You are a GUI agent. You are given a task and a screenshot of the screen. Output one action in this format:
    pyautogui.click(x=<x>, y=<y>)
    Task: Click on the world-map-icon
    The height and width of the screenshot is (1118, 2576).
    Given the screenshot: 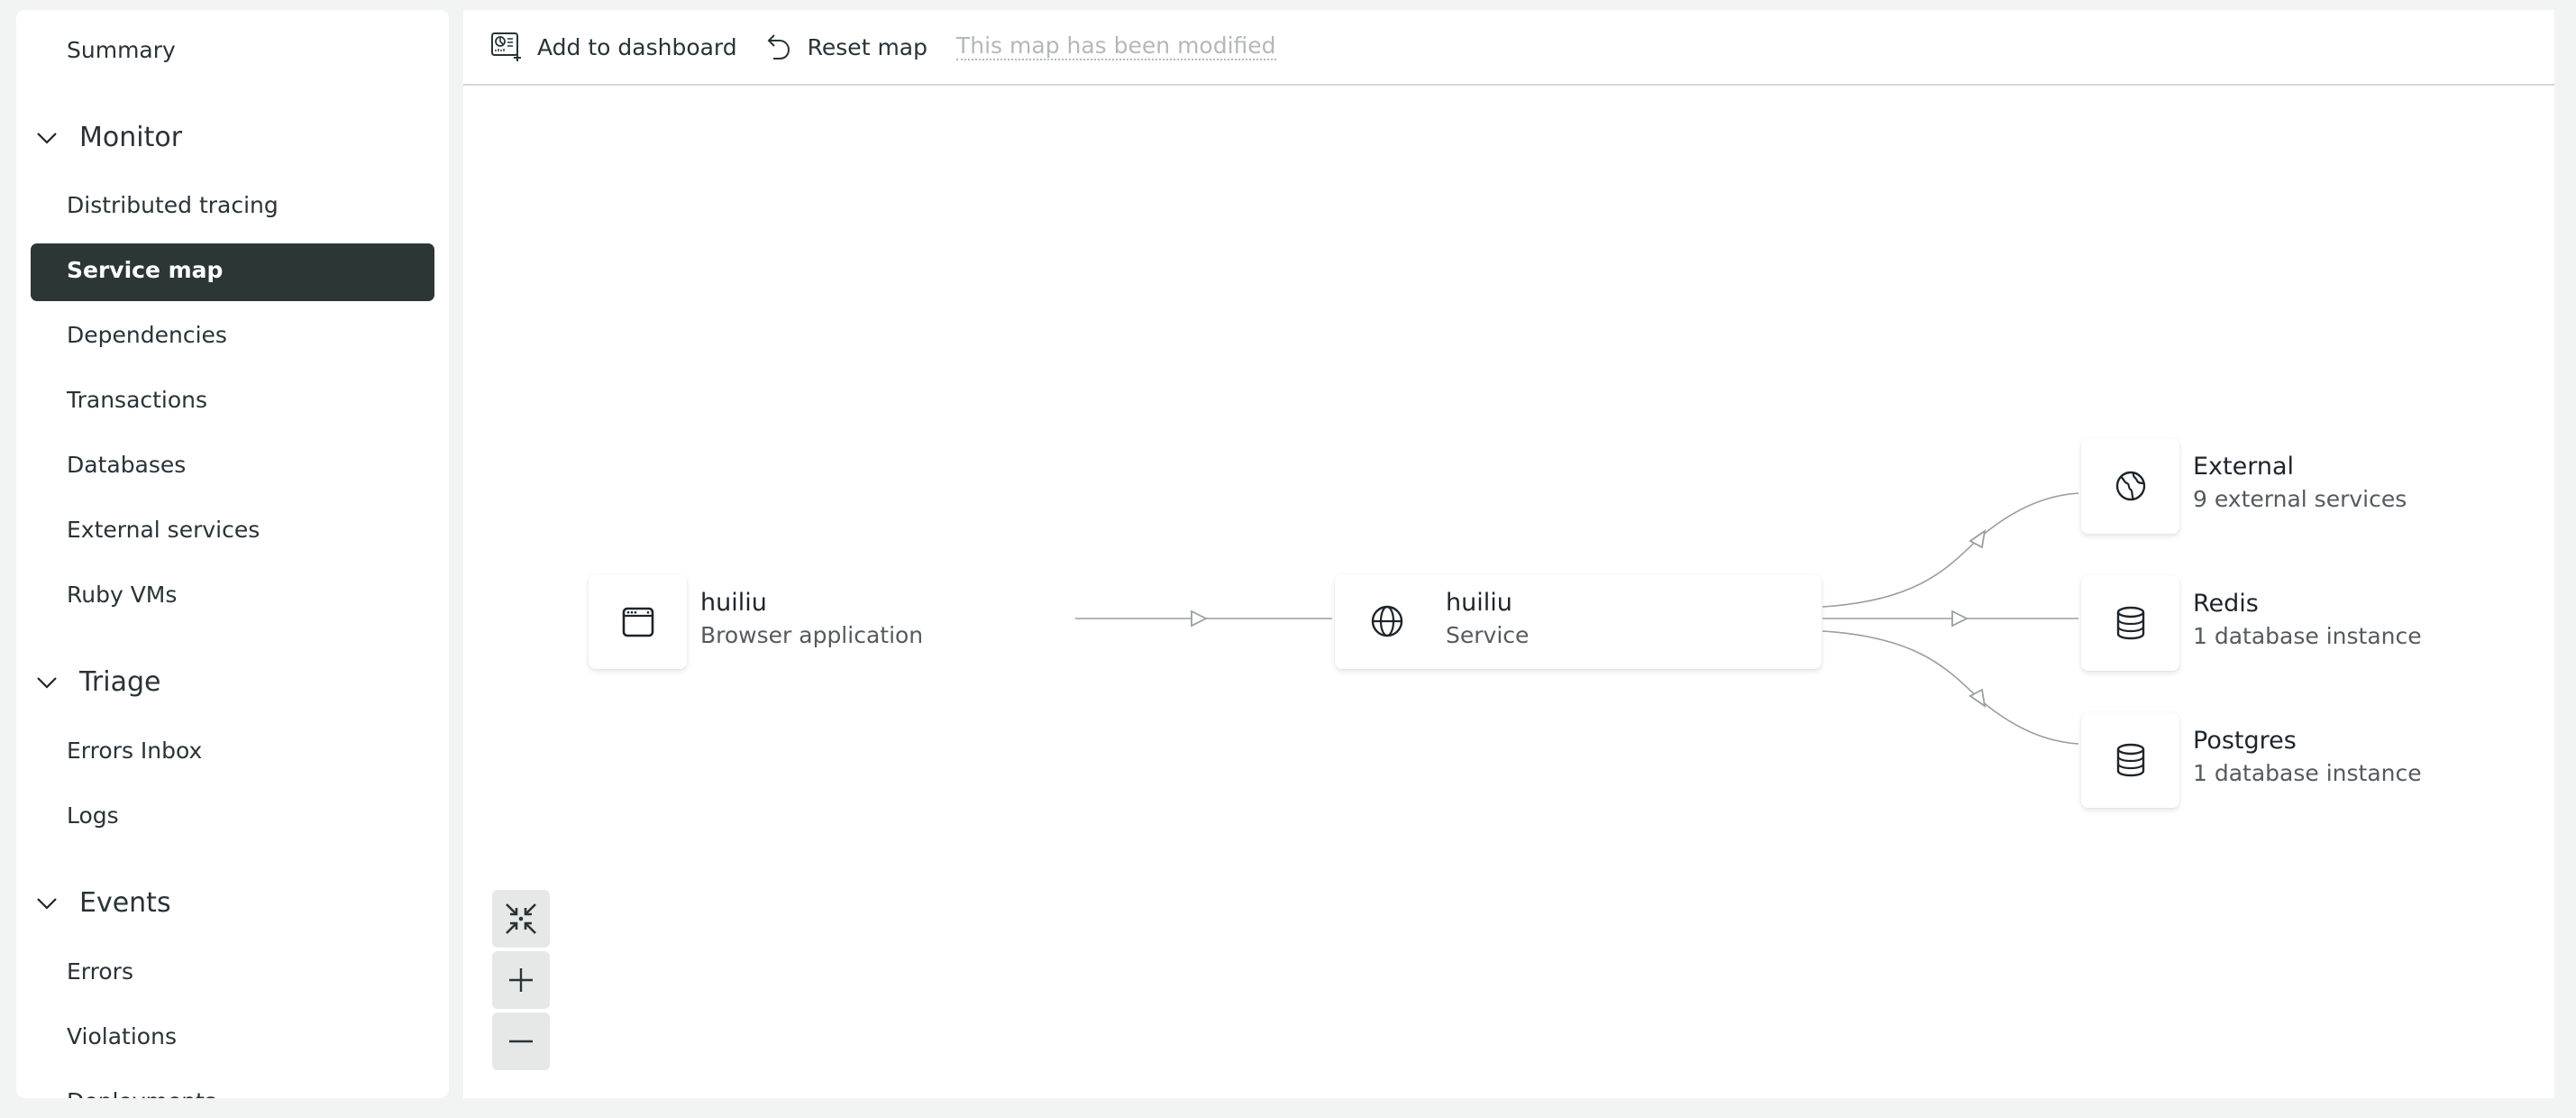 What is the action you would take?
    pyautogui.click(x=2130, y=486)
    